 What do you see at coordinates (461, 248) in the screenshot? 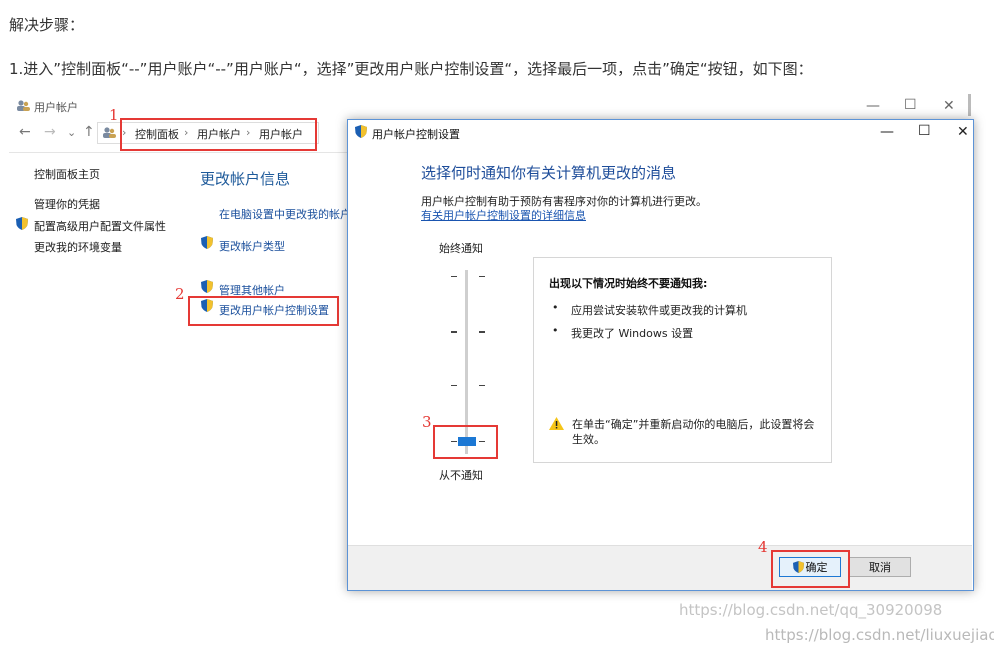
I see `slider-top-label: 始终通知` at bounding box center [461, 248].